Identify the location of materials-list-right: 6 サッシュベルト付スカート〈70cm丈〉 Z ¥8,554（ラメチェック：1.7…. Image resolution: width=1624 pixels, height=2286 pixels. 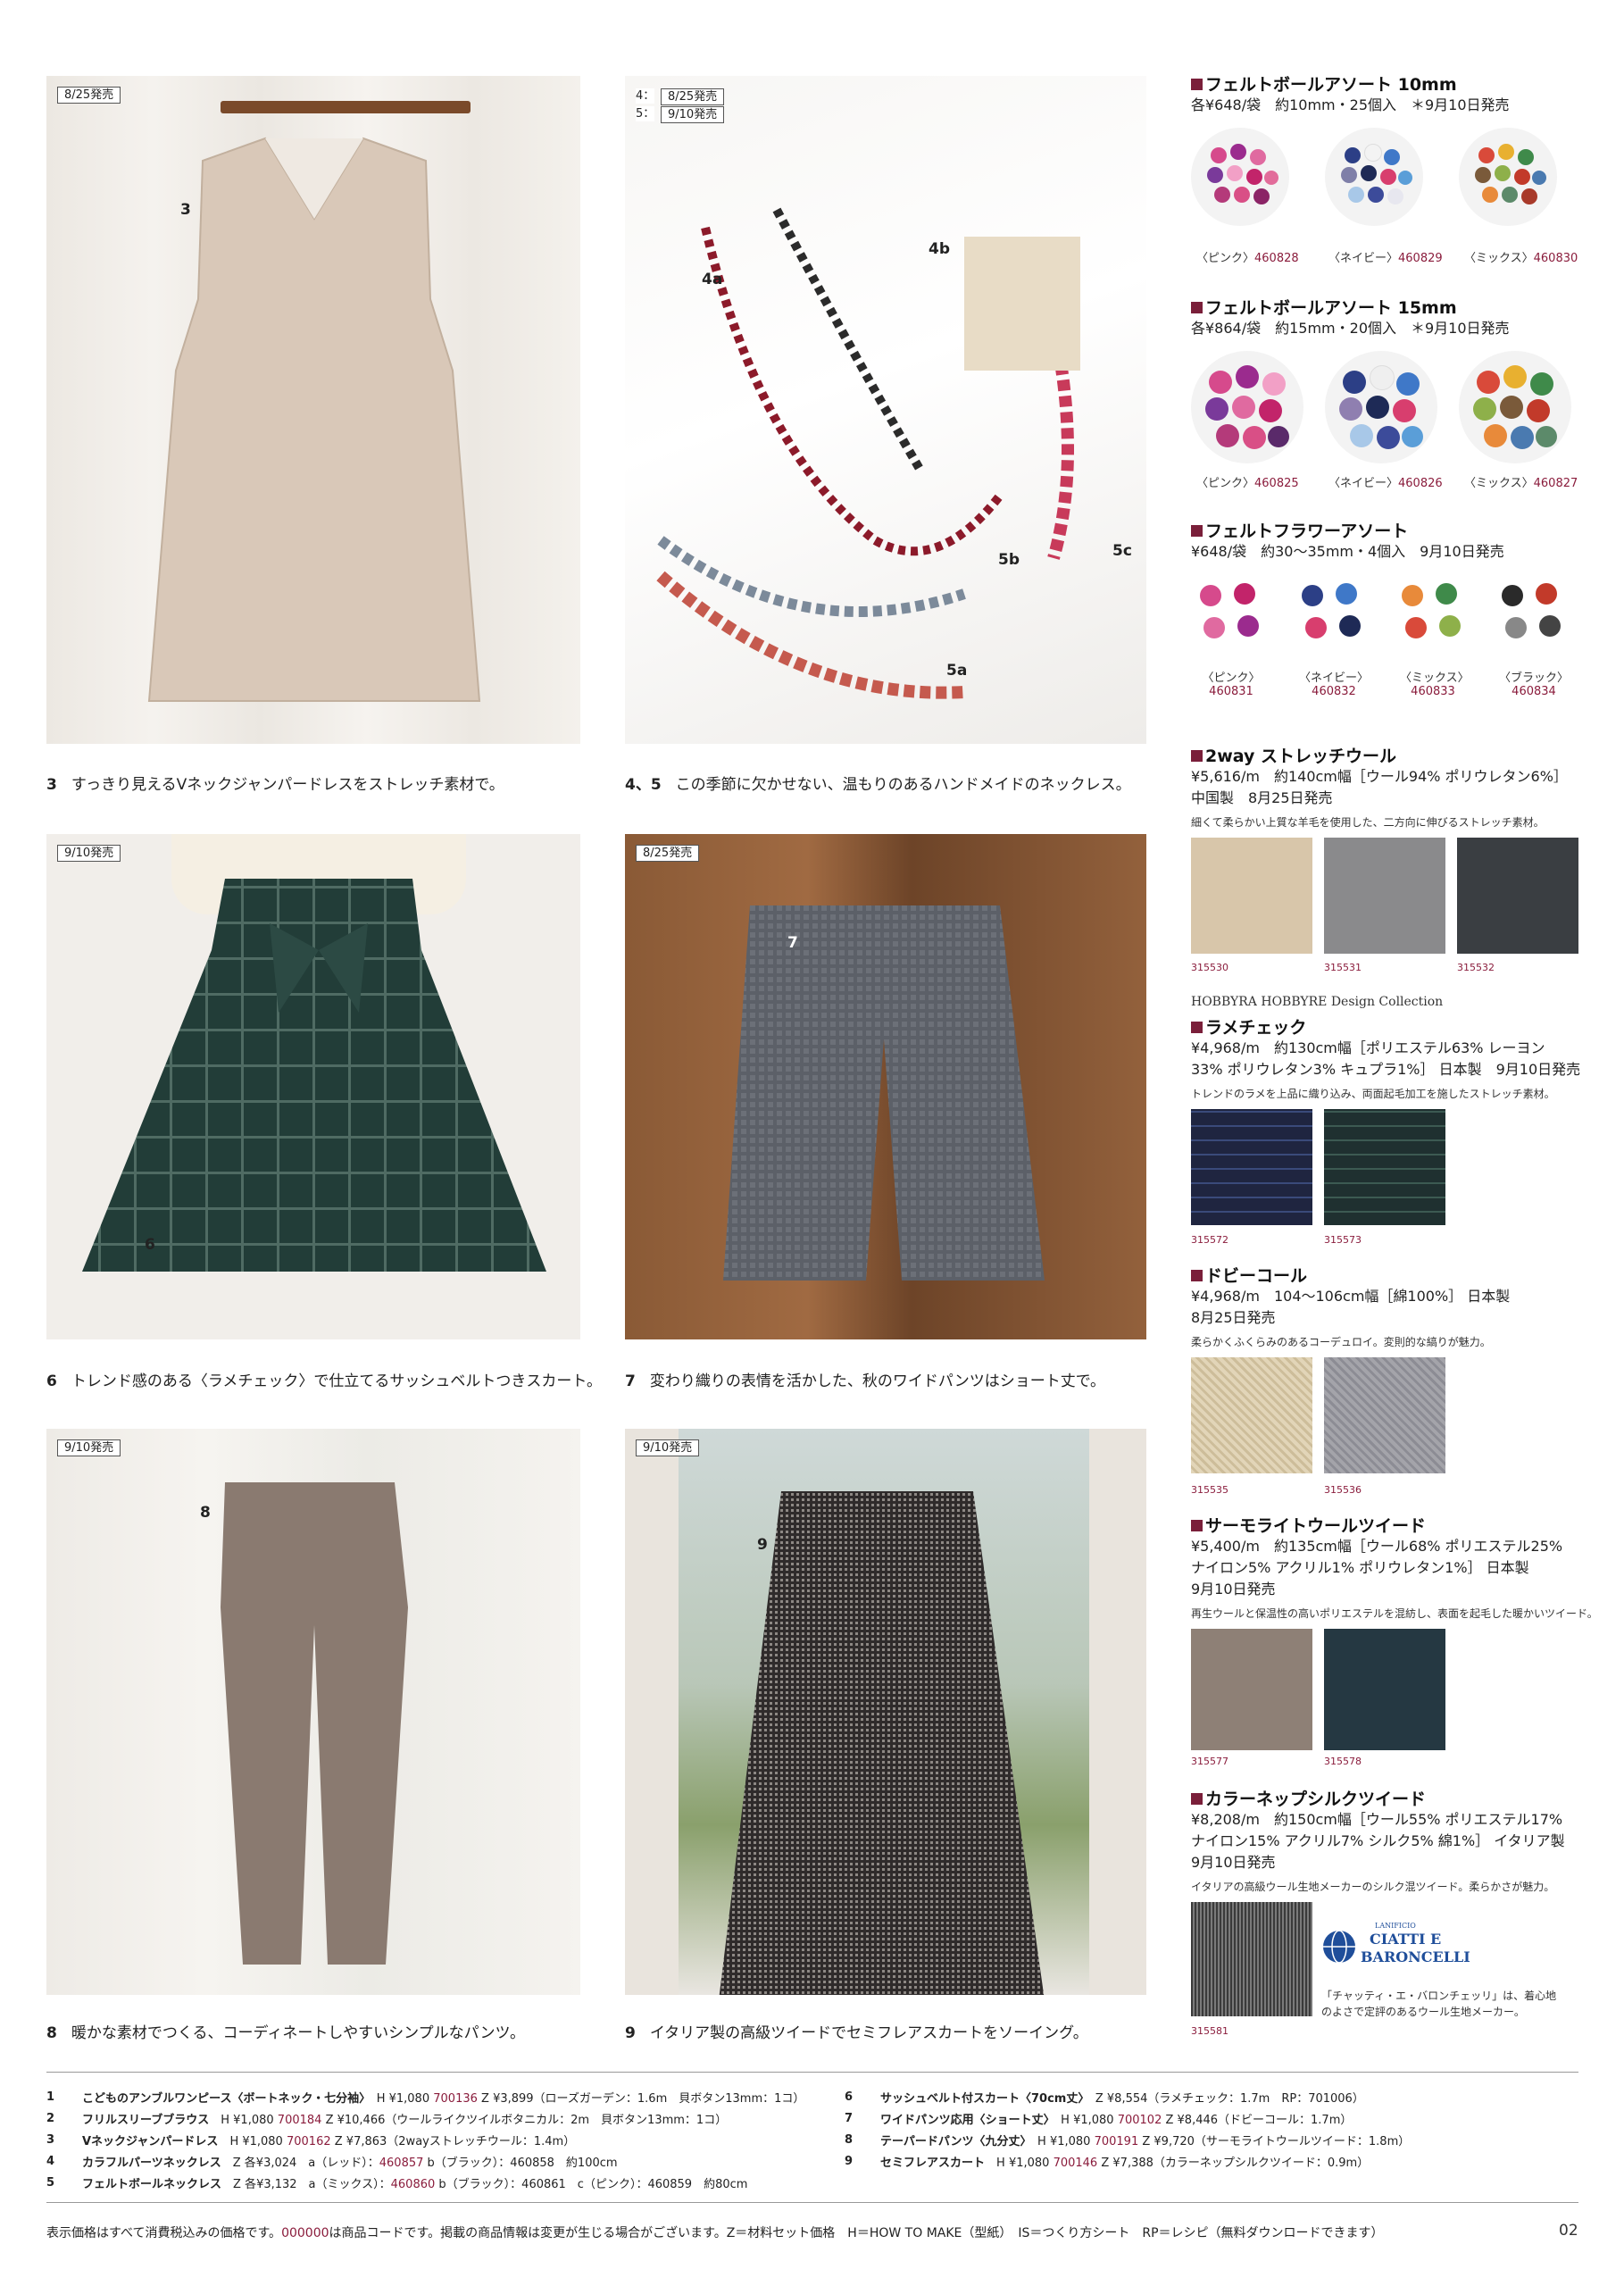
(1130, 2129).